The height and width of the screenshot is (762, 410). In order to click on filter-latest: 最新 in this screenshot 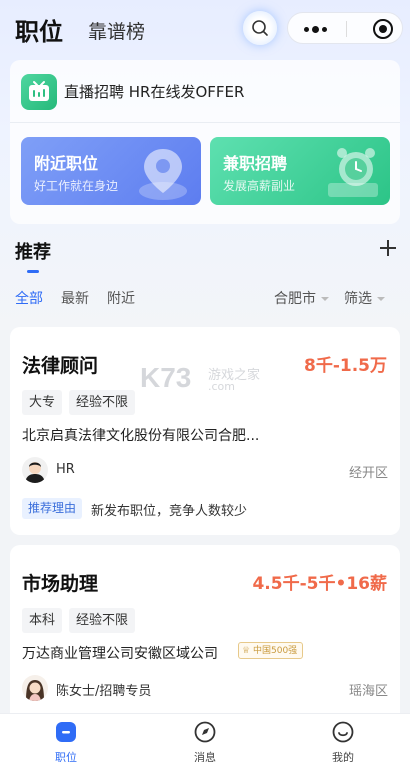, I will do `click(75, 298)`.